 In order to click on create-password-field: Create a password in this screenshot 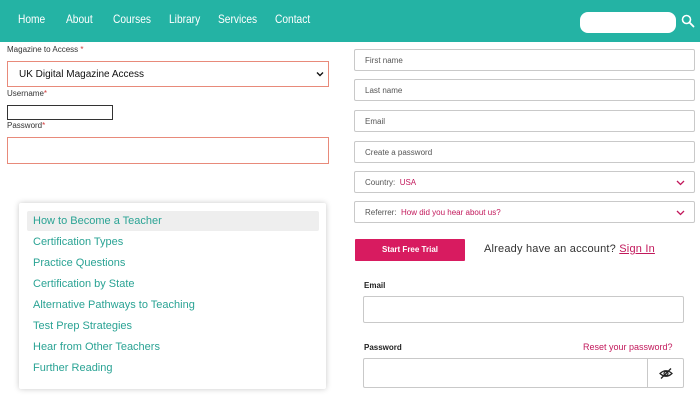, I will do `click(524, 152)`.